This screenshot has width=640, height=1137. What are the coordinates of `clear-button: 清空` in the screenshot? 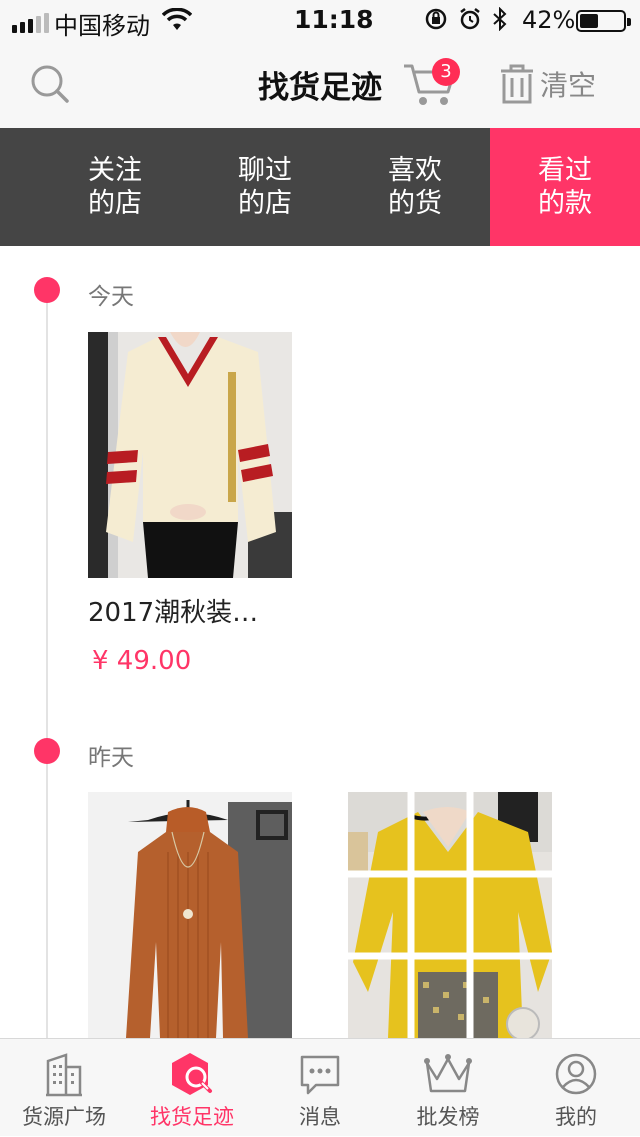 It's located at (547, 84).